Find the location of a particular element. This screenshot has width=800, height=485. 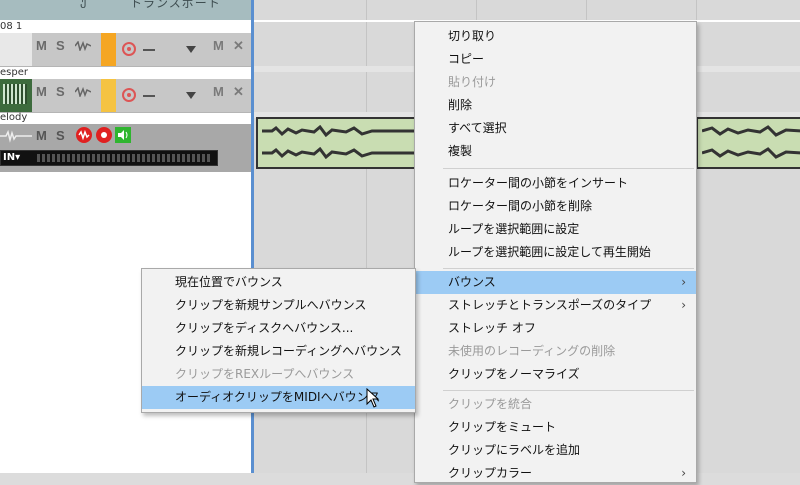

menu-item-remove-bars: ロケーター間の小節を削除 is located at coordinates (555, 206).